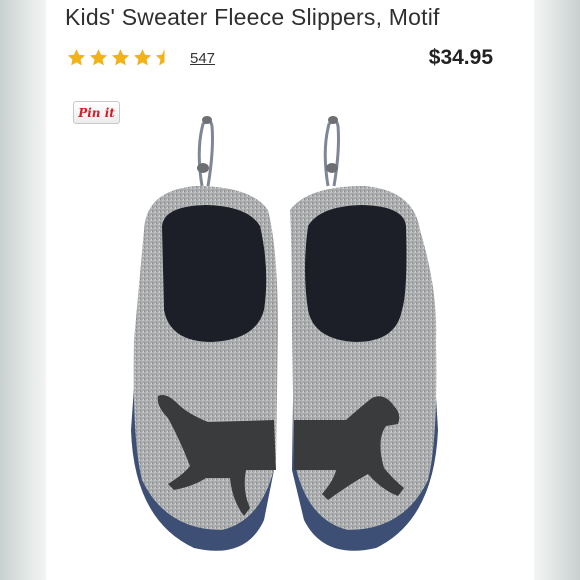  Describe the element at coordinates (557, 290) in the screenshot. I see `background-right` at that location.